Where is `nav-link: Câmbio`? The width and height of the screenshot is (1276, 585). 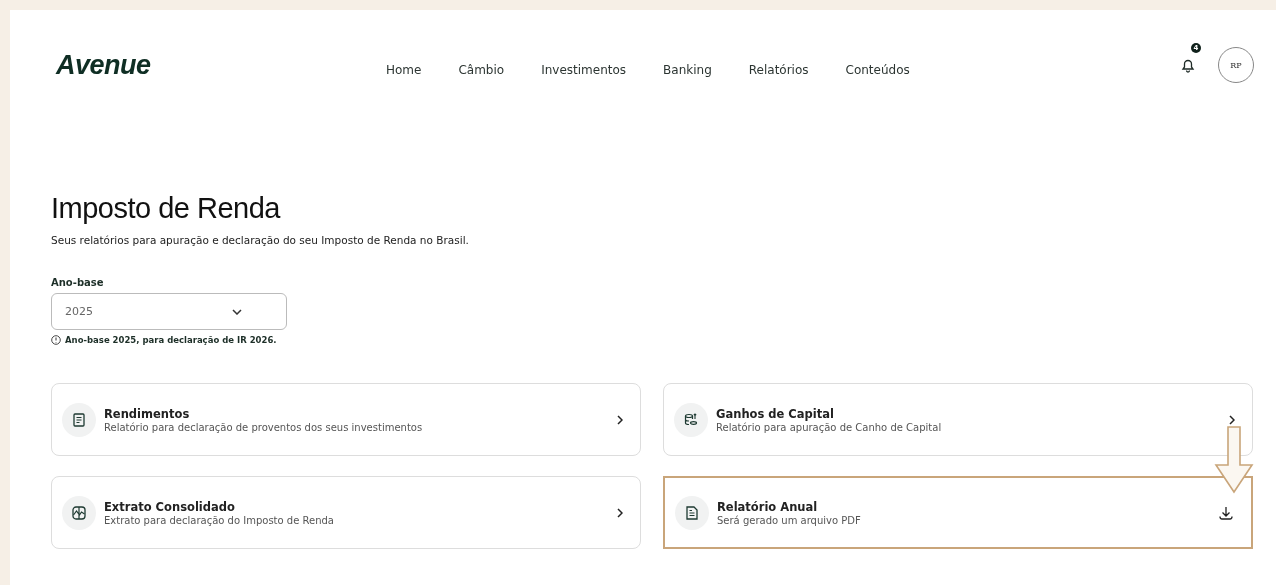
nav-link: Câmbio is located at coordinates (481, 70).